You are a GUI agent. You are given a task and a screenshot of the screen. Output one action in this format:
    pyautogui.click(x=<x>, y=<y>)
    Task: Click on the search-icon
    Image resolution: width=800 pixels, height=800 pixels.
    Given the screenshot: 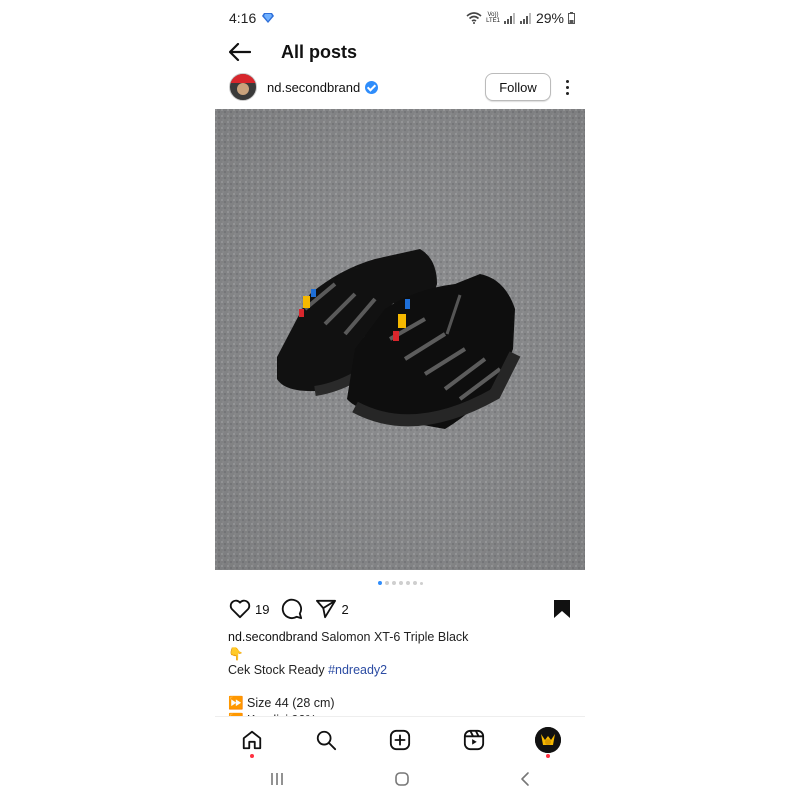 What is the action you would take?
    pyautogui.click(x=326, y=740)
    